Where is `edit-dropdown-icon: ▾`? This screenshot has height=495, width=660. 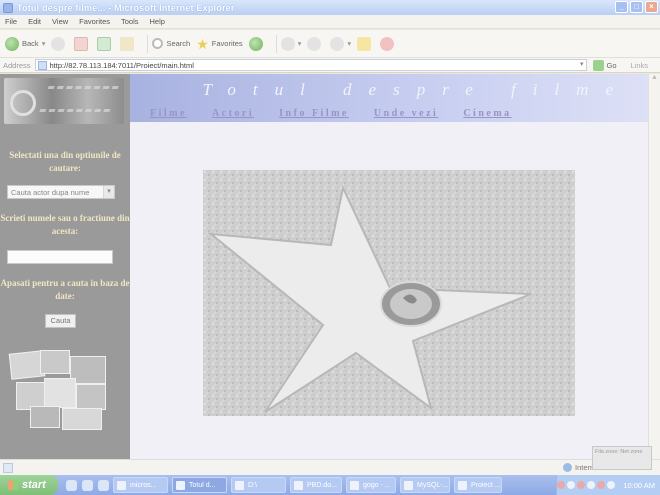 edit-dropdown-icon: ▾ is located at coordinates (349, 43).